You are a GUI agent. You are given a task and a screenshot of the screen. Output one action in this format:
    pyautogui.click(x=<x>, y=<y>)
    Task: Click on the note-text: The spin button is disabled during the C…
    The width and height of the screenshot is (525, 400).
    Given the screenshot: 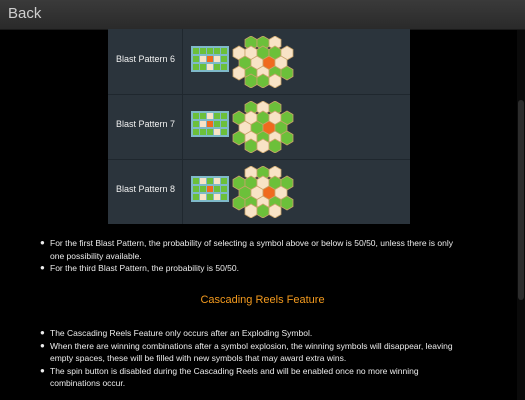 What is the action you would take?
    pyautogui.click(x=234, y=377)
    